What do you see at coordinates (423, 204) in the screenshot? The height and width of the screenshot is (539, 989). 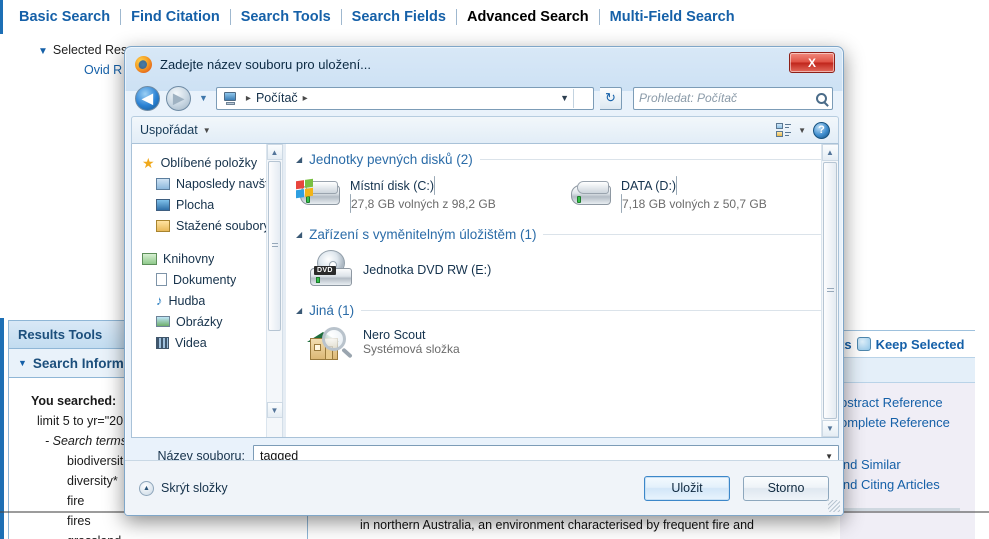 I see `drive-free-text: 27,8 GB volných z 98,2 GB` at bounding box center [423, 204].